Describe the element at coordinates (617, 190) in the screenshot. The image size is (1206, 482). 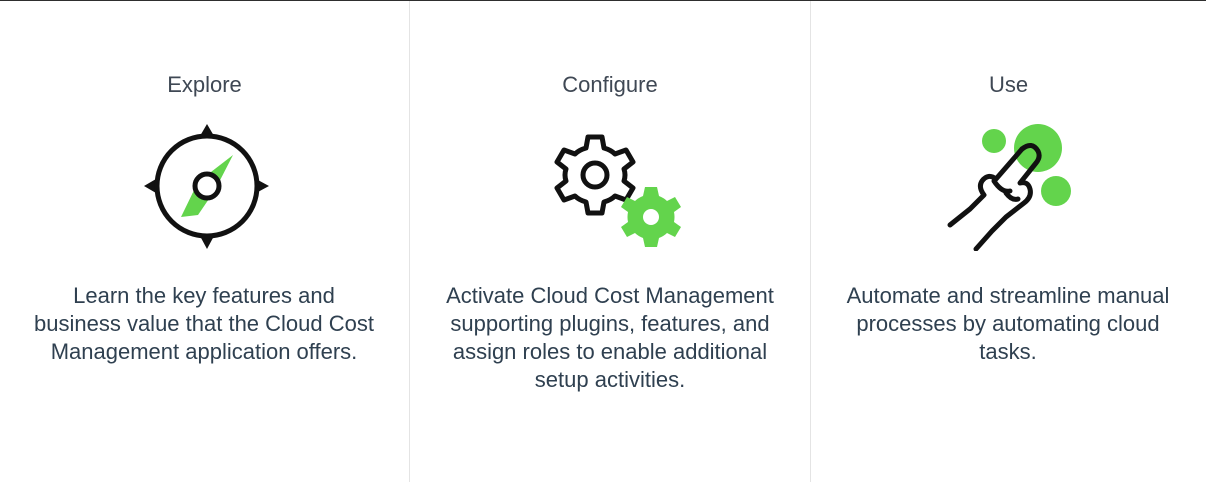
I see `gears-icon` at that location.